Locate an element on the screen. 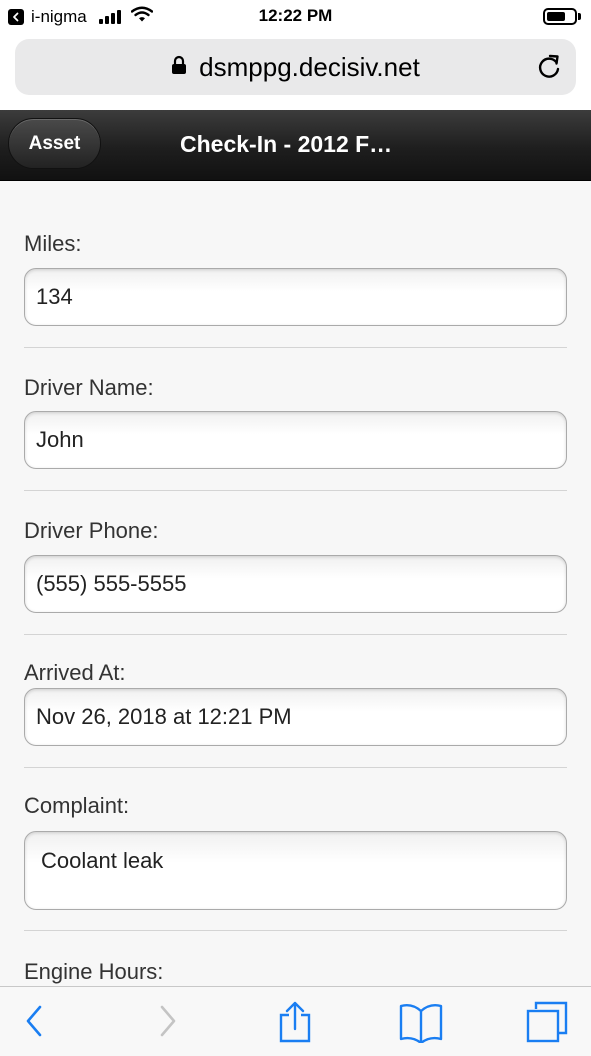 The width and height of the screenshot is (591, 1056). complaint-label: Complaint: is located at coordinates (77, 805).